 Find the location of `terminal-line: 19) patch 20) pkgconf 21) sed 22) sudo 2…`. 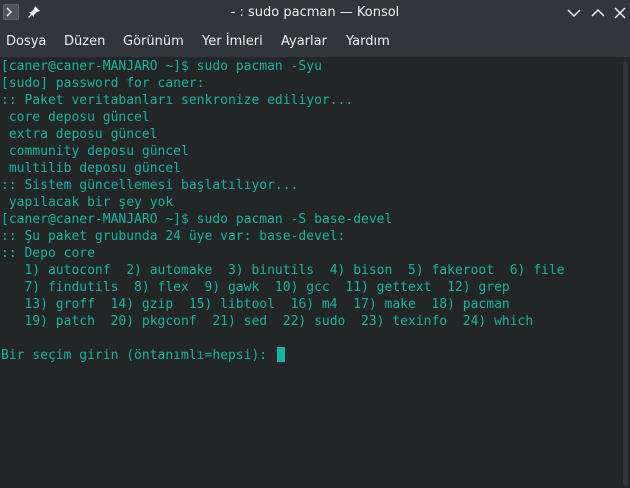

terminal-line: 19) patch 20) pkgconf 21) sed 22) sudo 2… is located at coordinates (267, 321).